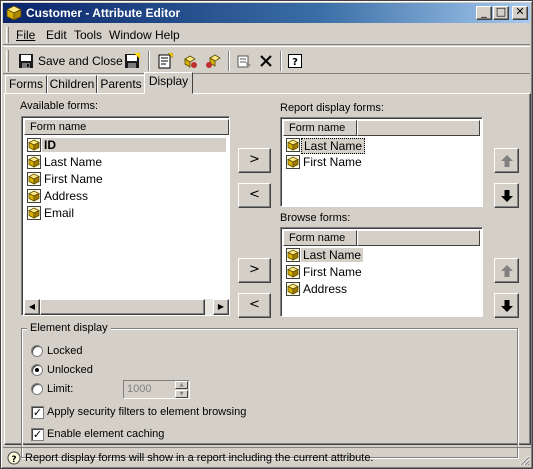  I want to click on tab-display-label: Display, so click(168, 81).